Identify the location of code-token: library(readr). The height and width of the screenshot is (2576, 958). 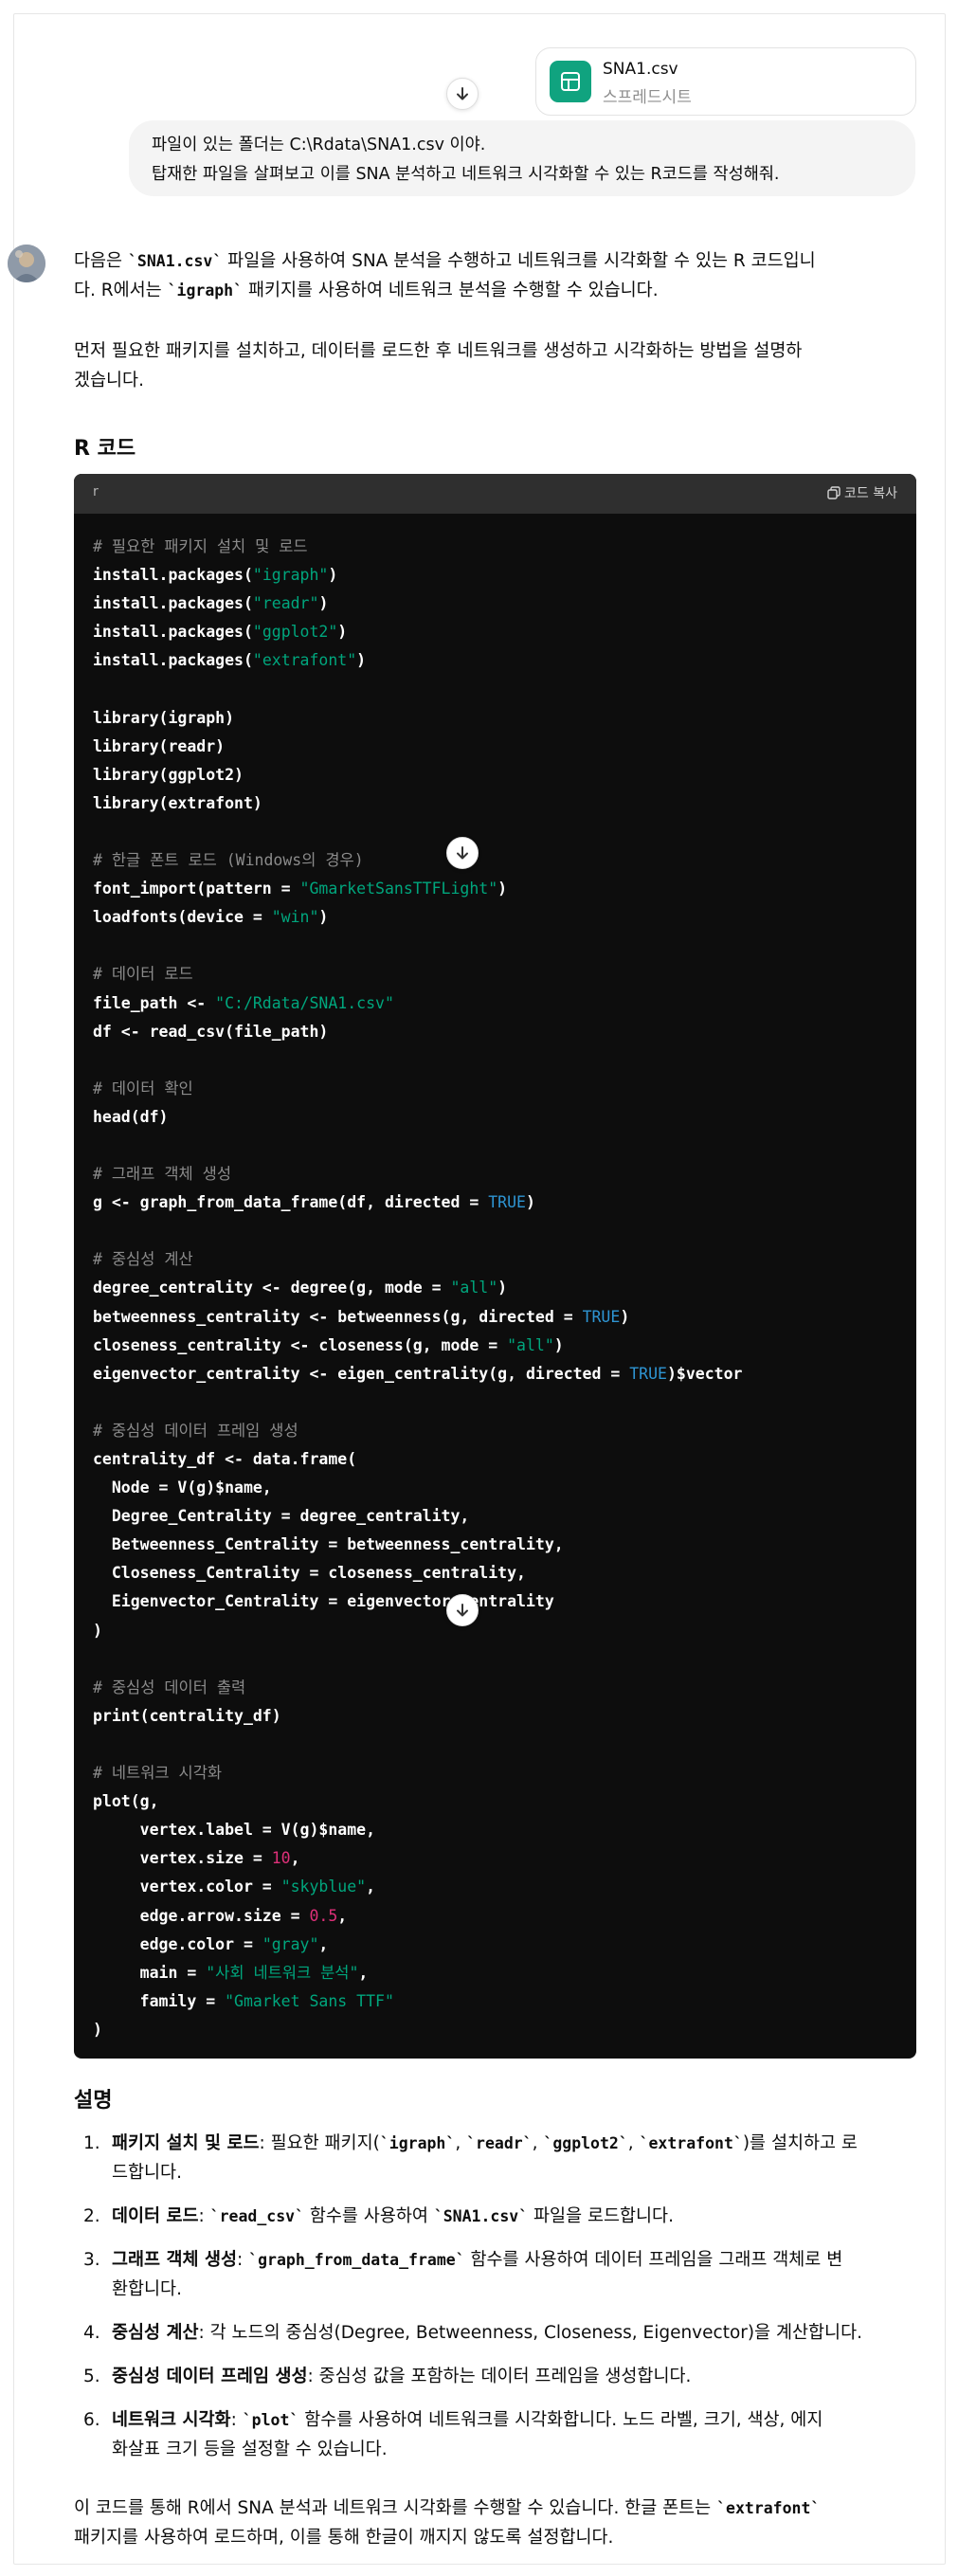
(160, 745).